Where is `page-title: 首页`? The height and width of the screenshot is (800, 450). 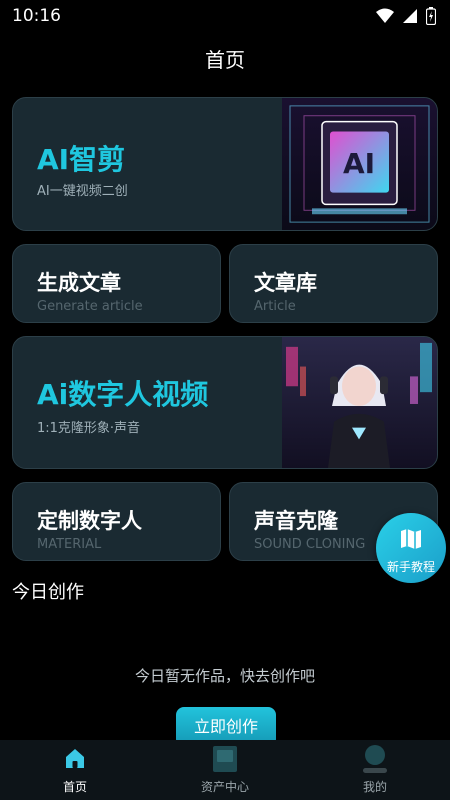
page-title: 首页 is located at coordinates (225, 60).